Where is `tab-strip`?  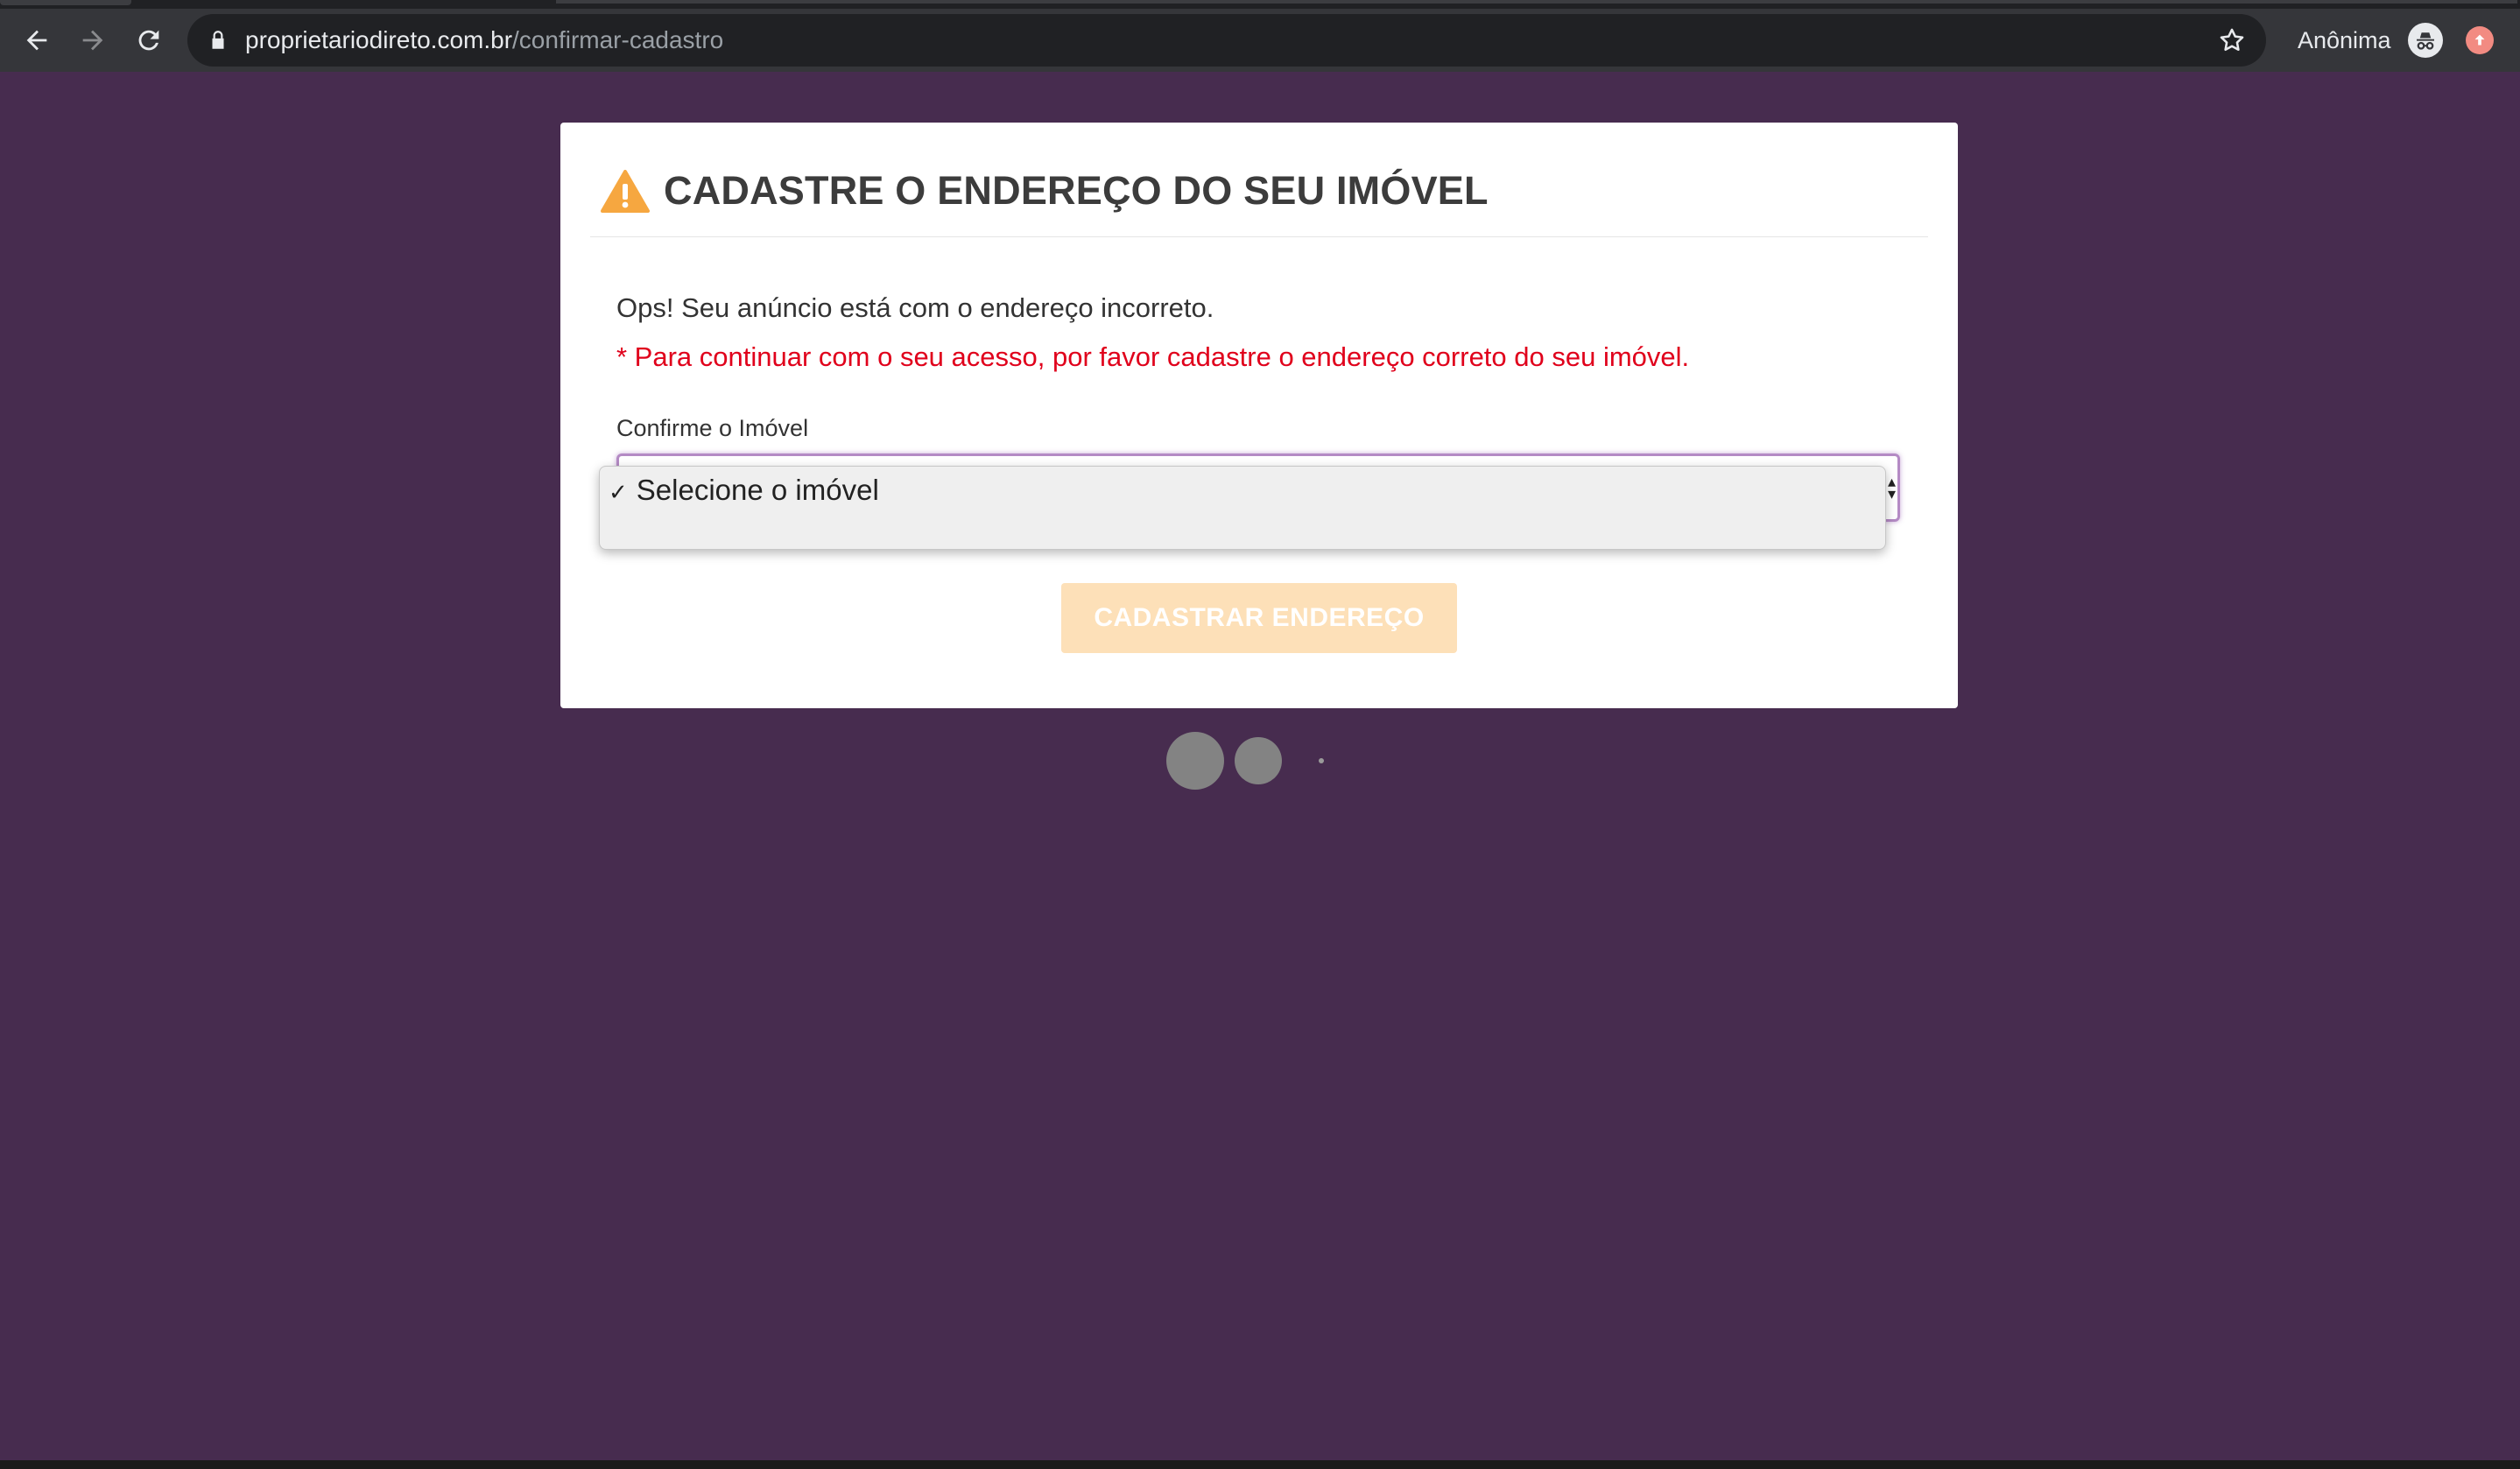
tab-strip is located at coordinates (1260, 4).